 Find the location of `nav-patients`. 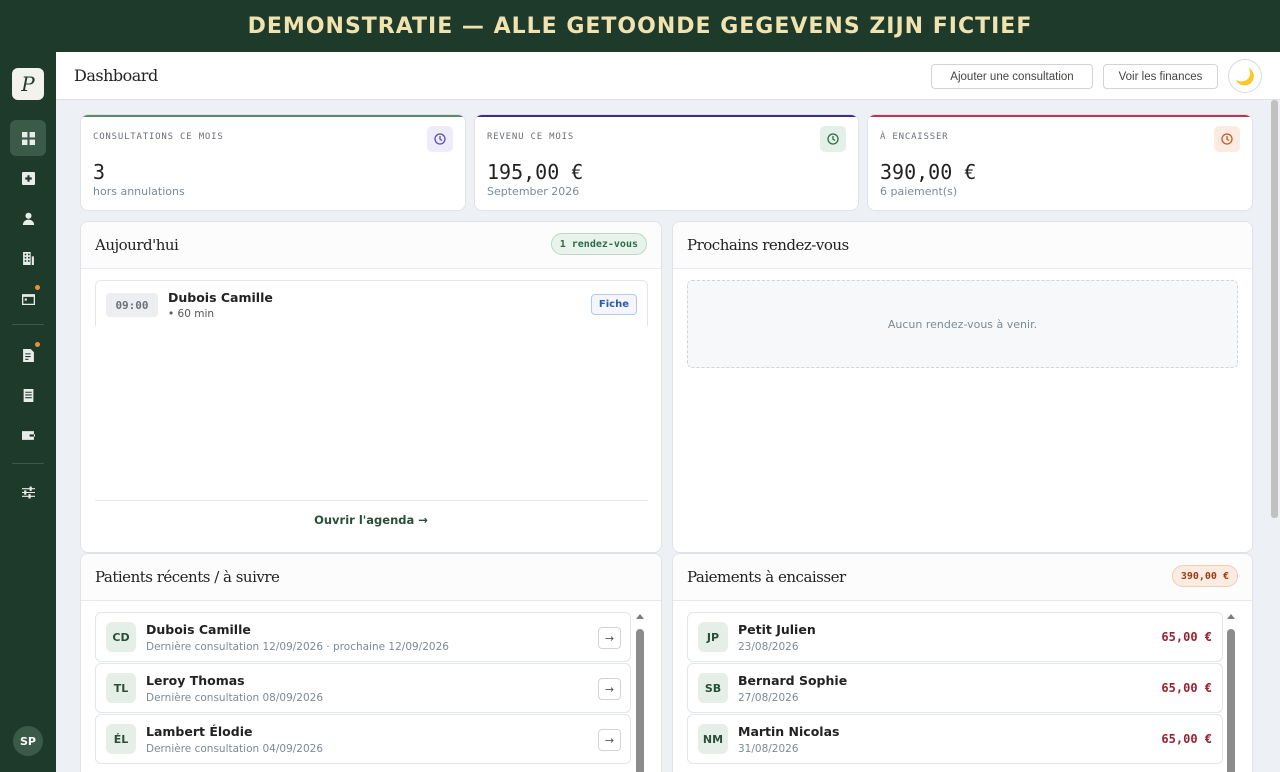

nav-patients is located at coordinates (28, 218).